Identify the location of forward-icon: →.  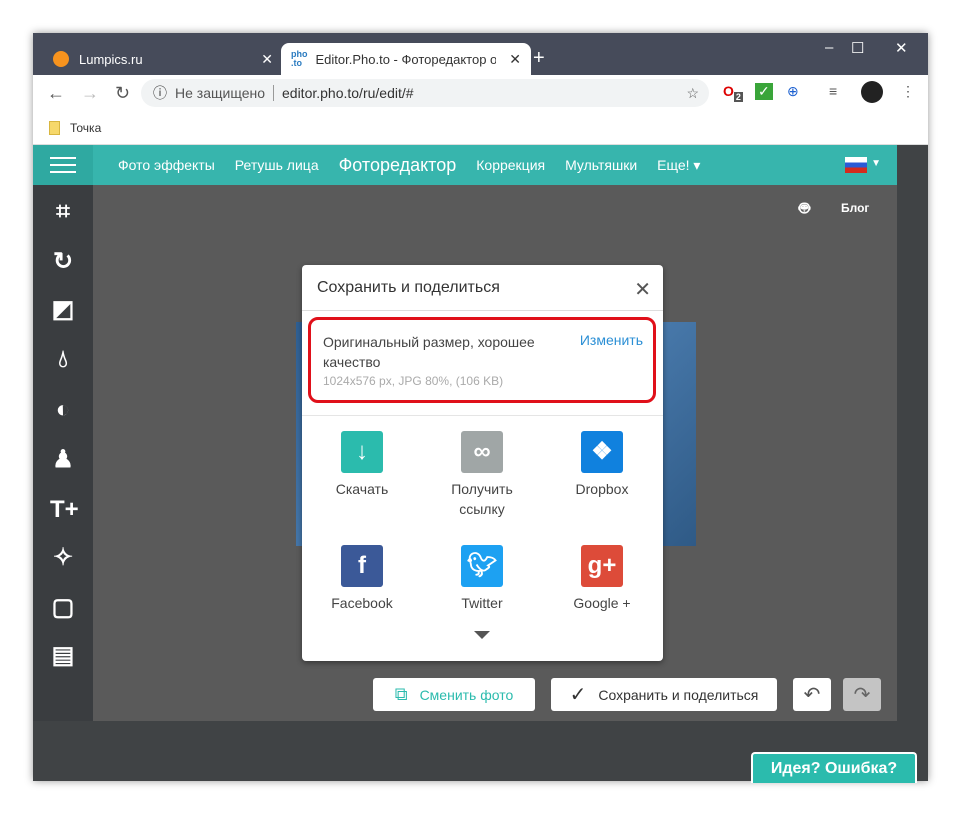
(91, 93).